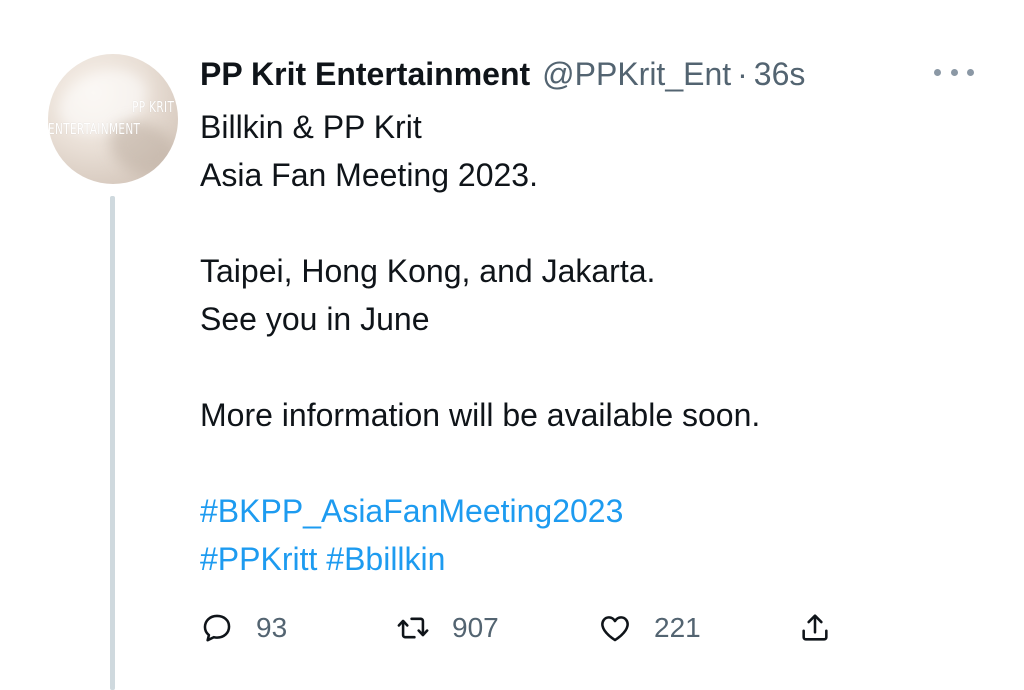 The image size is (1024, 690). Describe the element at coordinates (677, 627) in the screenshot. I see `like-count: 221` at that location.